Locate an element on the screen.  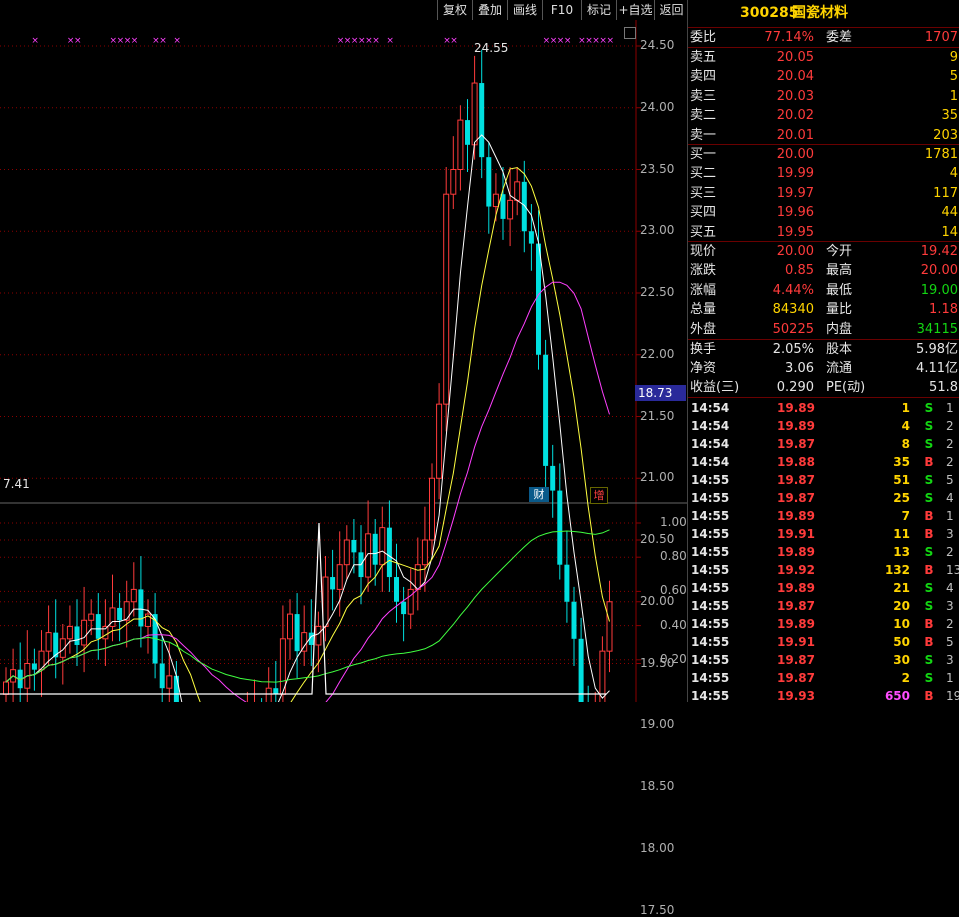
overlay-button: 叠加 is located at coordinates (489, 10).